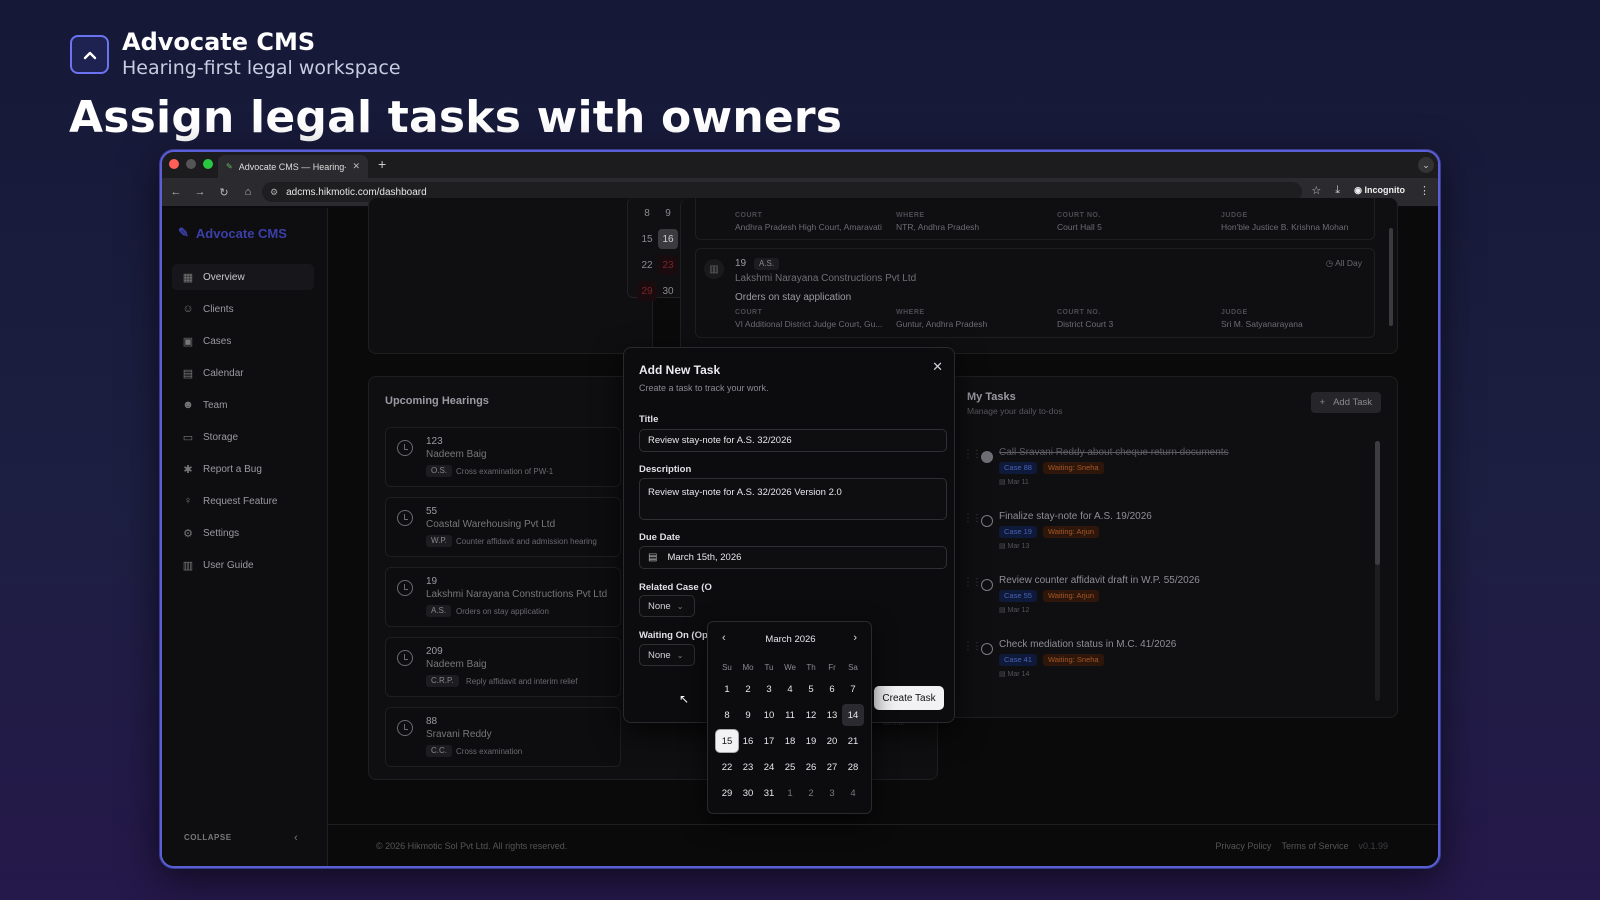 The height and width of the screenshot is (900, 1600). I want to click on hearing-card: 88 Sravani Reddy C.C. Cross examination, so click(503, 737).